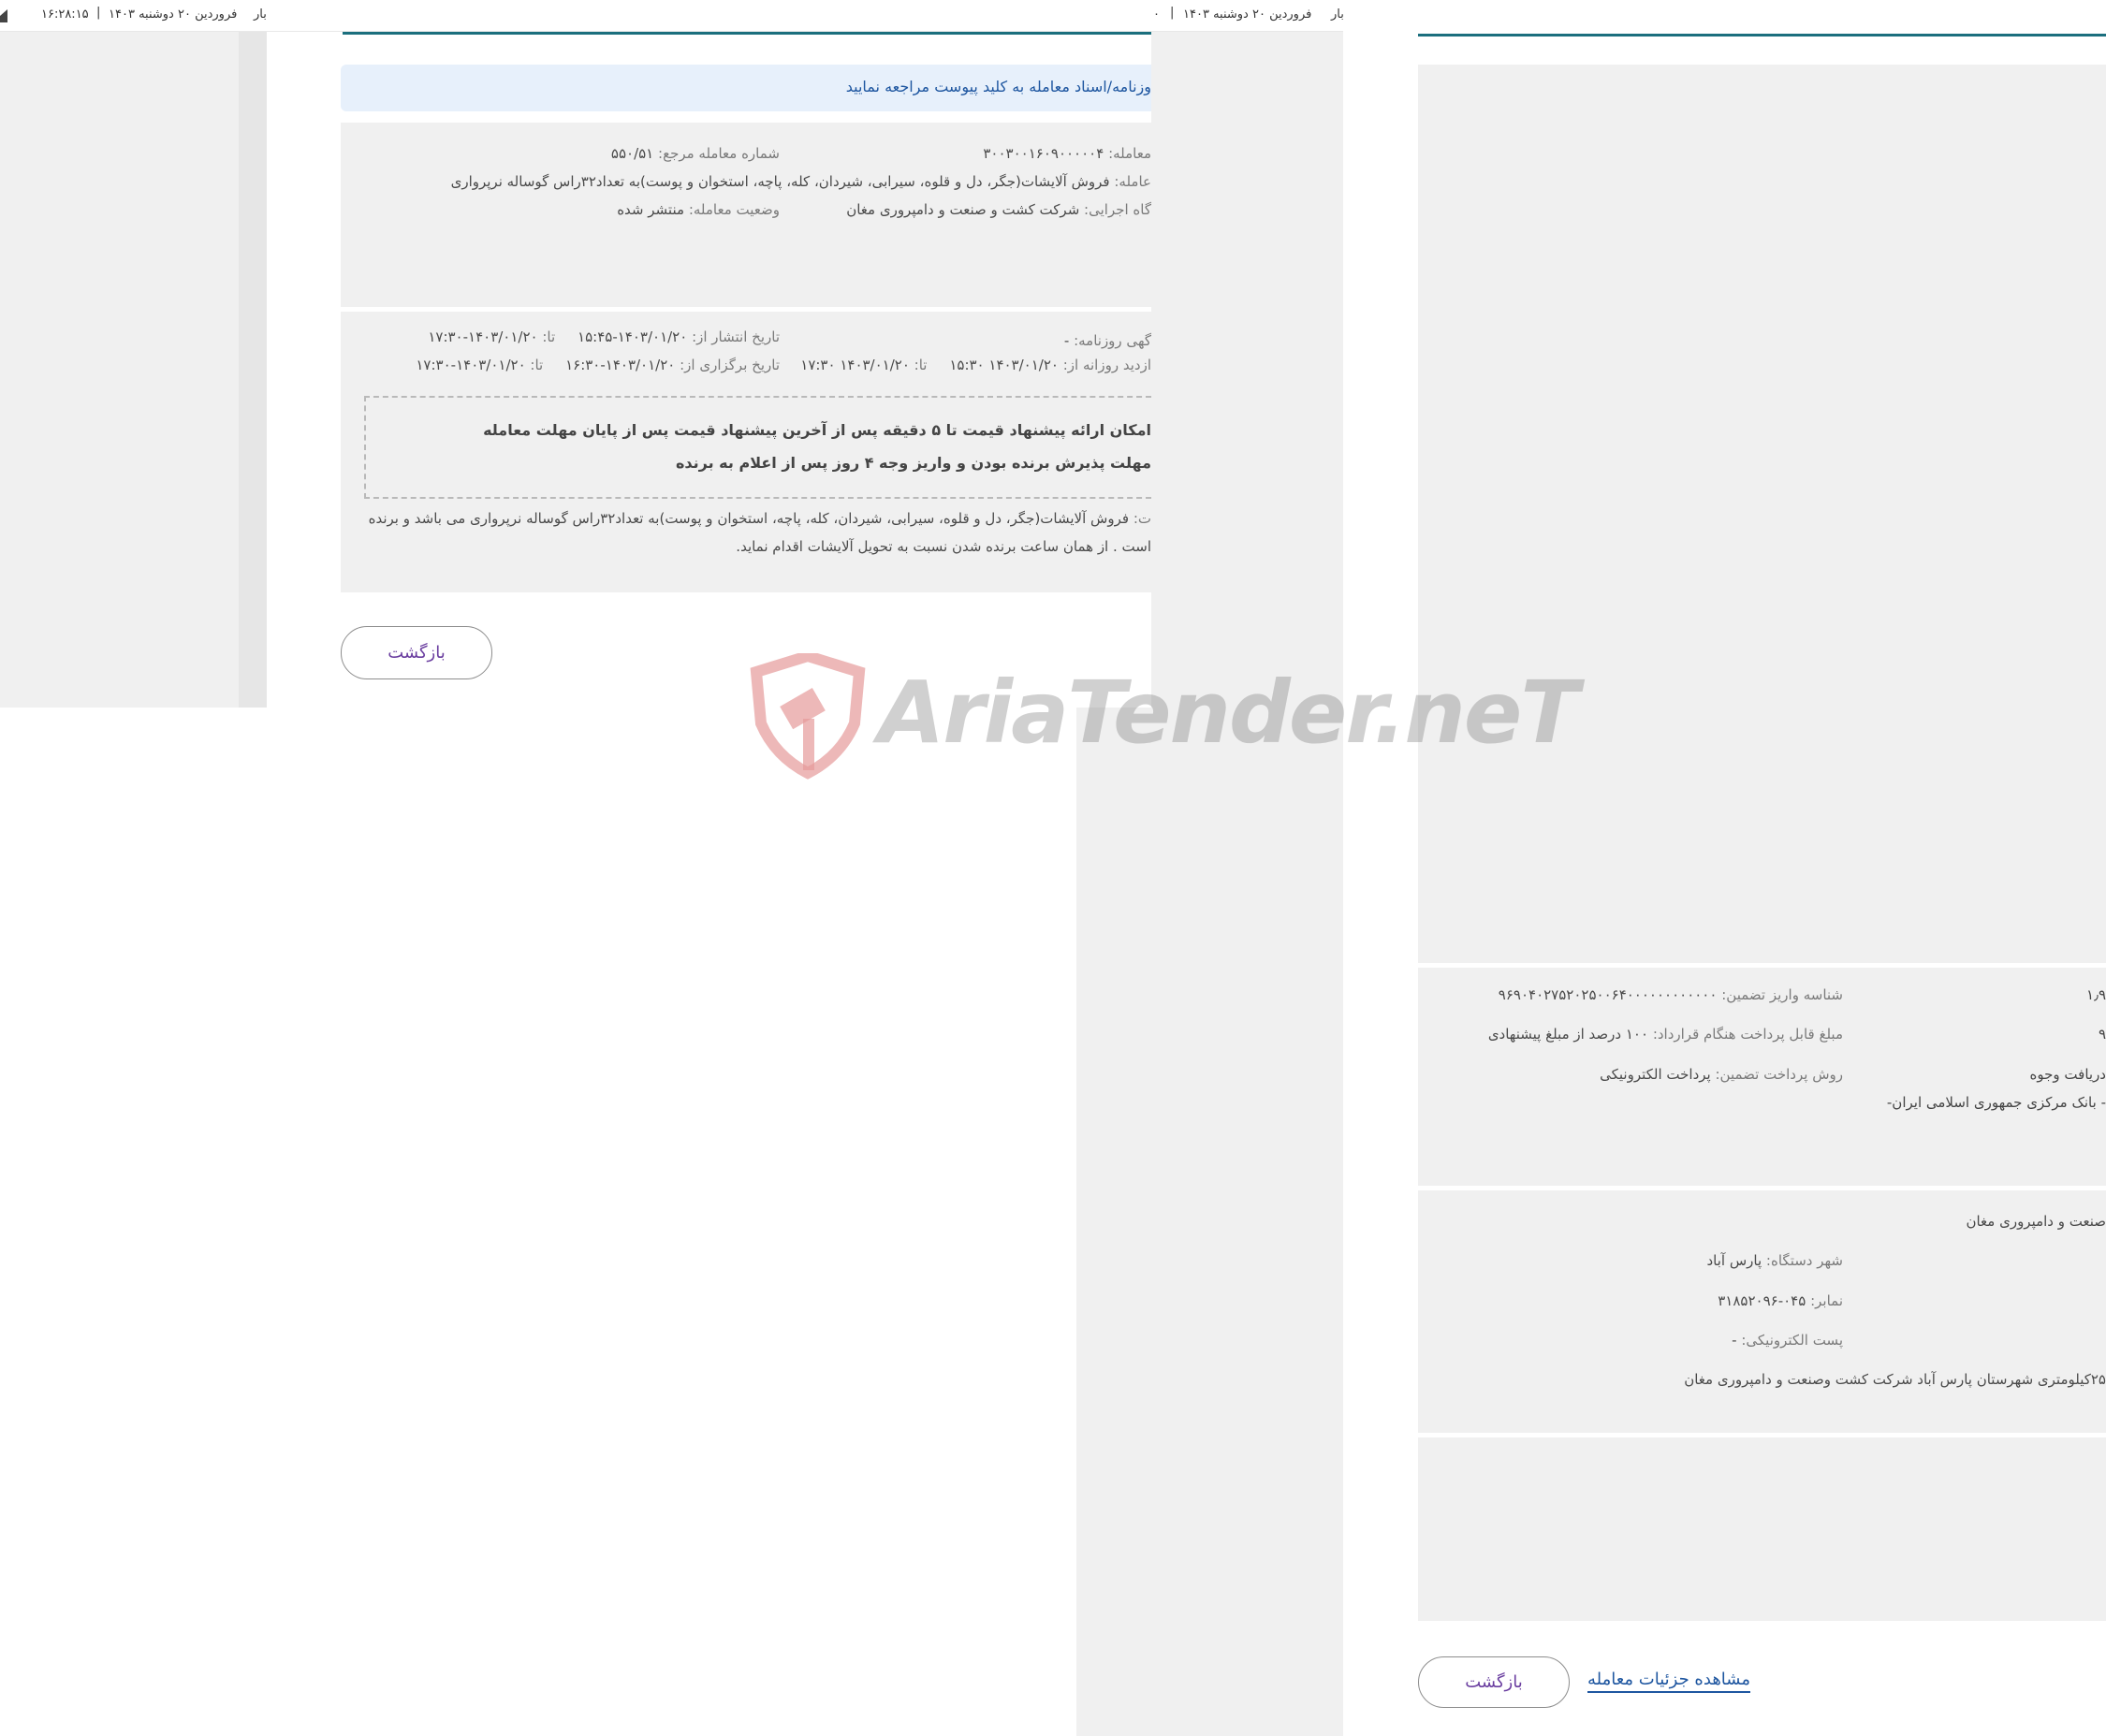  What do you see at coordinates (808, 717) in the screenshot?
I see `watermark-logo-icon` at bounding box center [808, 717].